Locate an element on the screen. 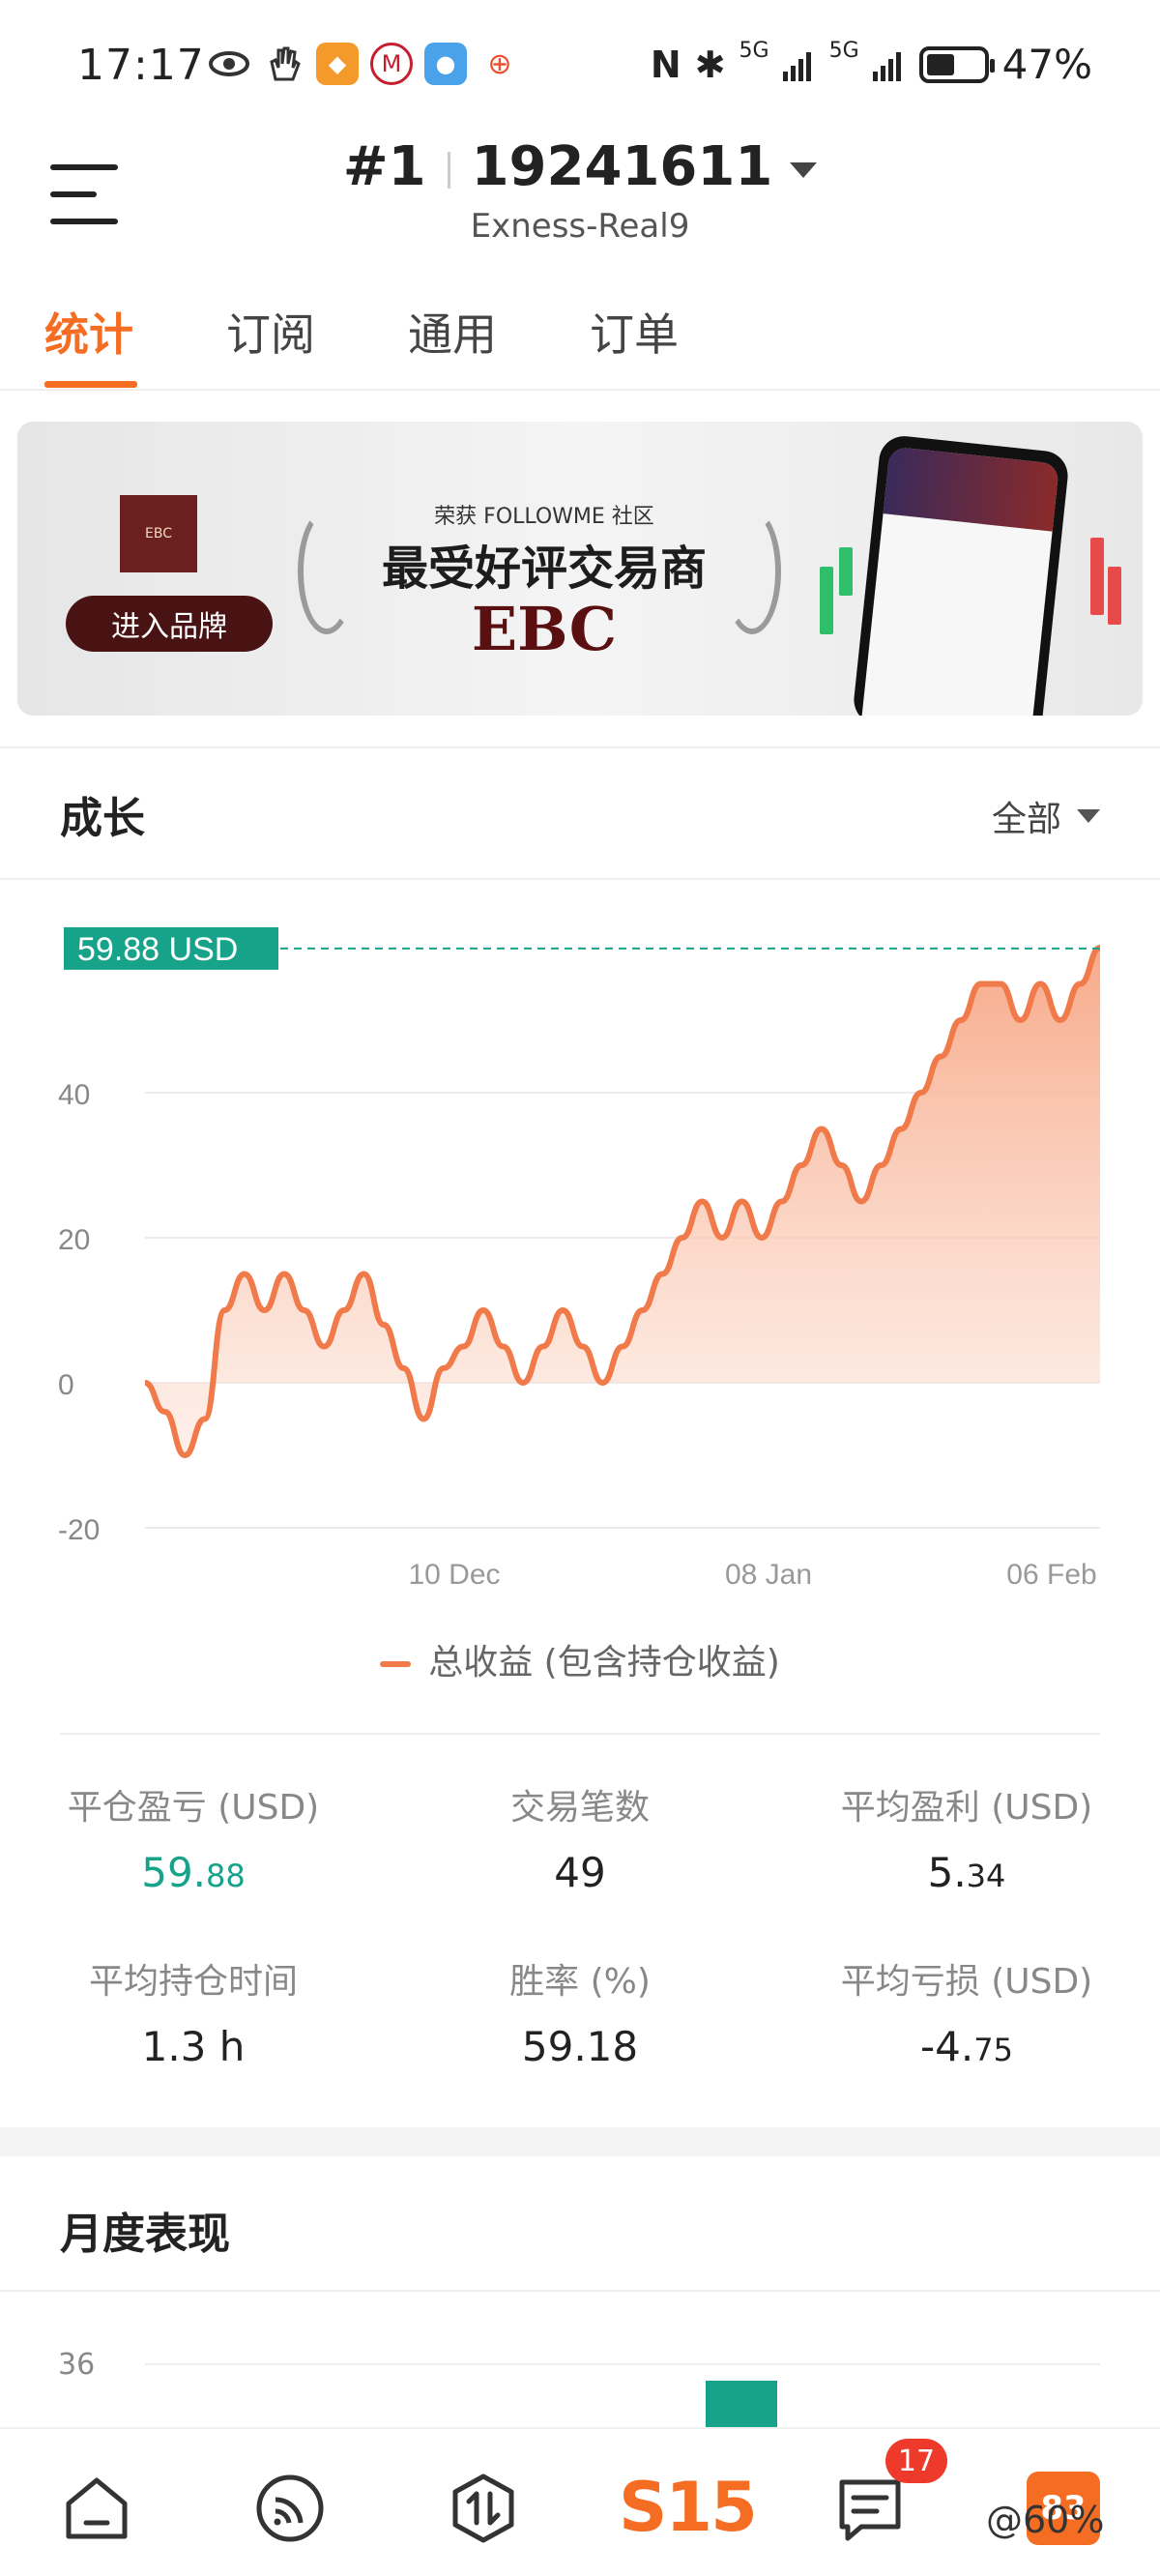 The height and width of the screenshot is (2576, 1160). x-tick-label: 10 Dec is located at coordinates (454, 1575).